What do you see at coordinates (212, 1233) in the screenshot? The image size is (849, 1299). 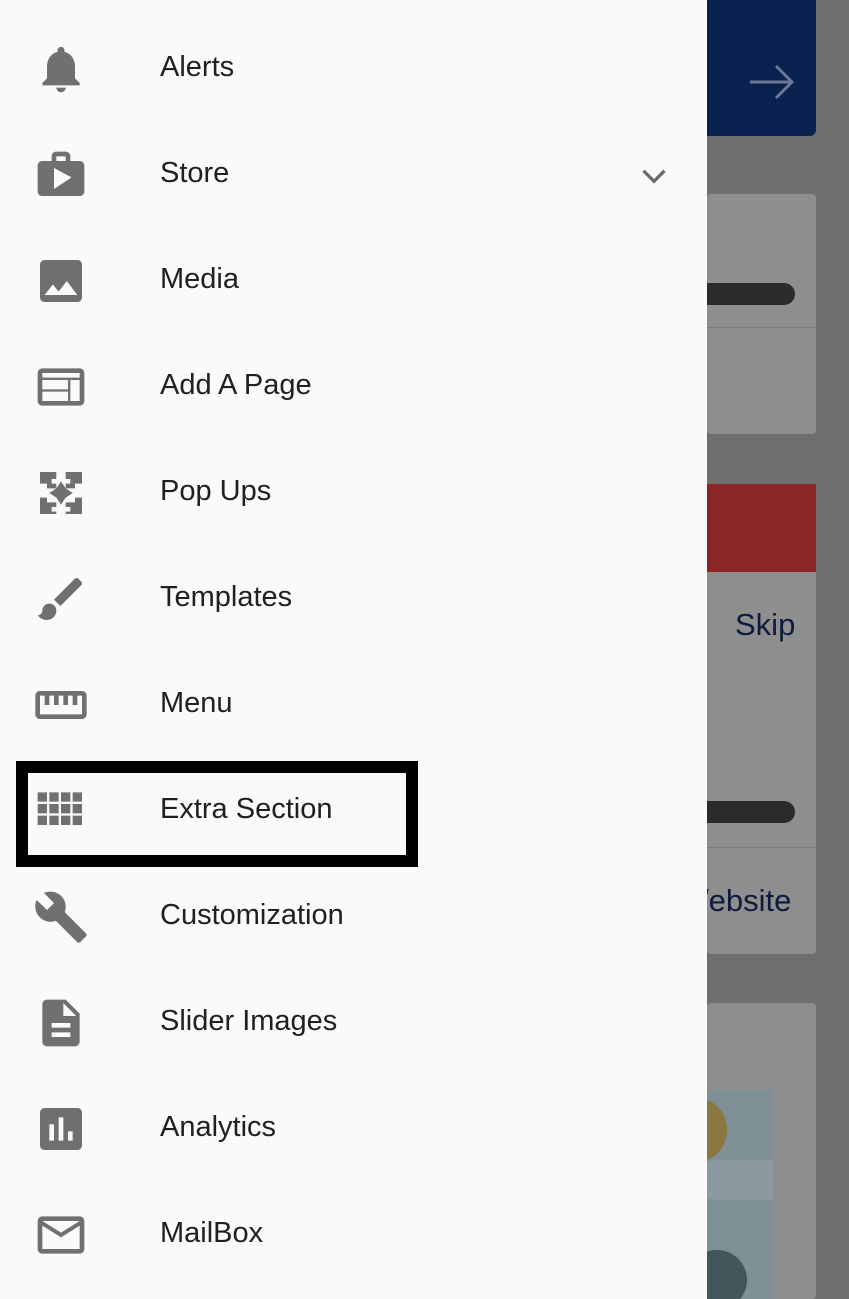 I see `drawer-item-label: MailBox` at bounding box center [212, 1233].